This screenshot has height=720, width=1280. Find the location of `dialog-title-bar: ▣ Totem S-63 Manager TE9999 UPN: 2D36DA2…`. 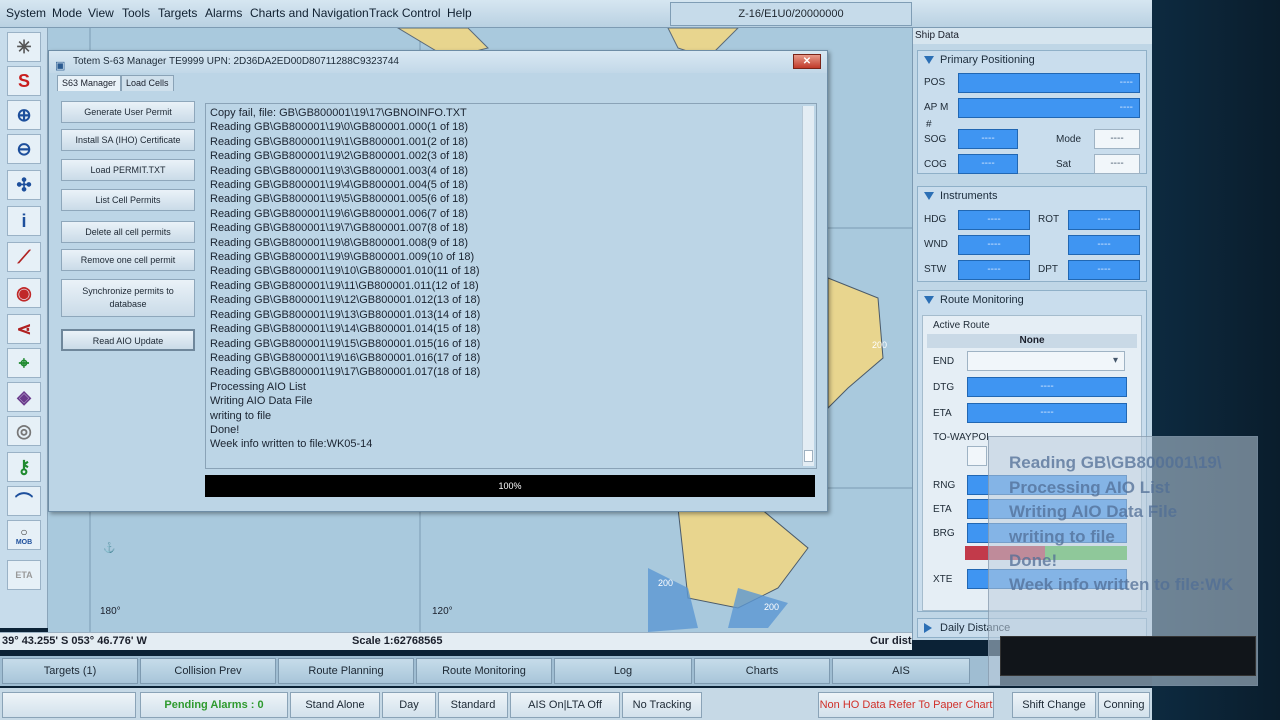

dialog-title-bar: ▣ Totem S-63 Manager TE9999 UPN: 2D36DA2… is located at coordinates (438, 62).